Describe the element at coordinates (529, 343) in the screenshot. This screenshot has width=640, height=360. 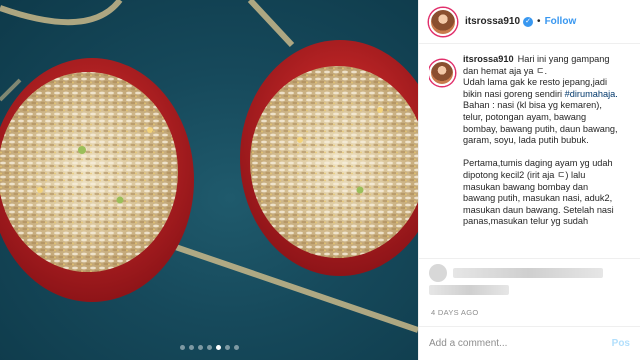
I see `comment-box: Add a comment... Pos` at that location.